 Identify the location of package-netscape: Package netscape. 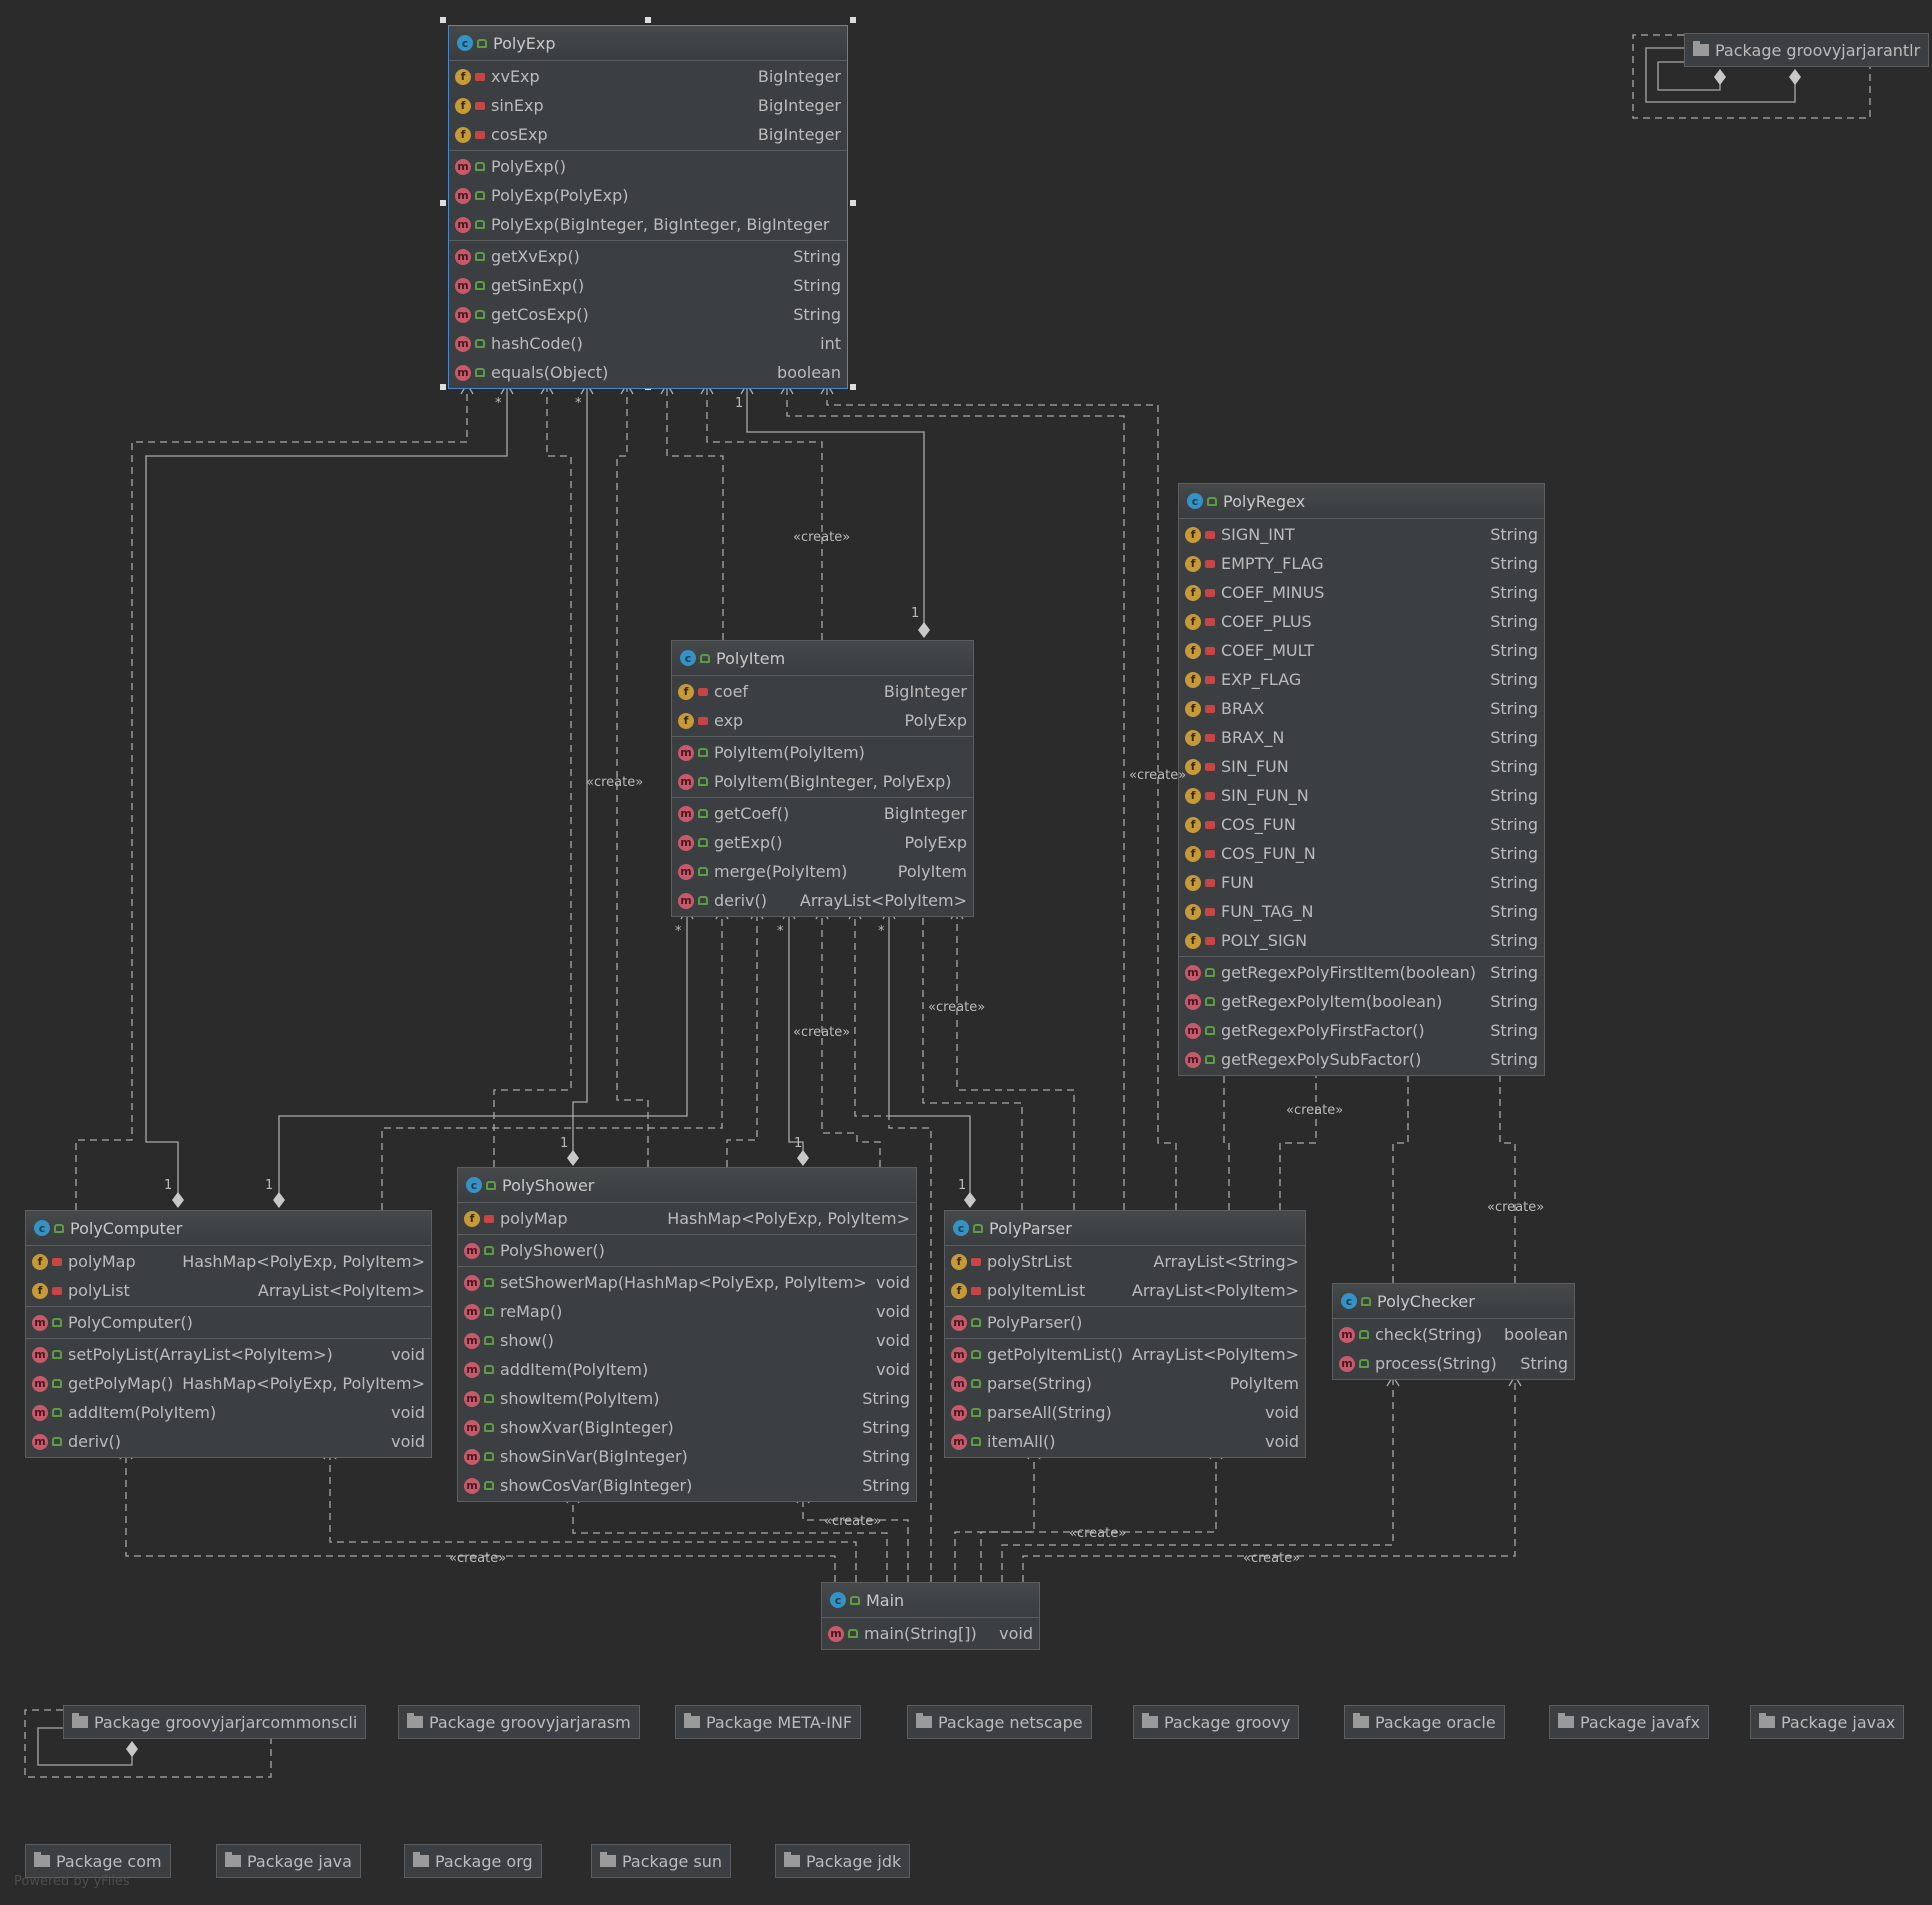
(999, 1722).